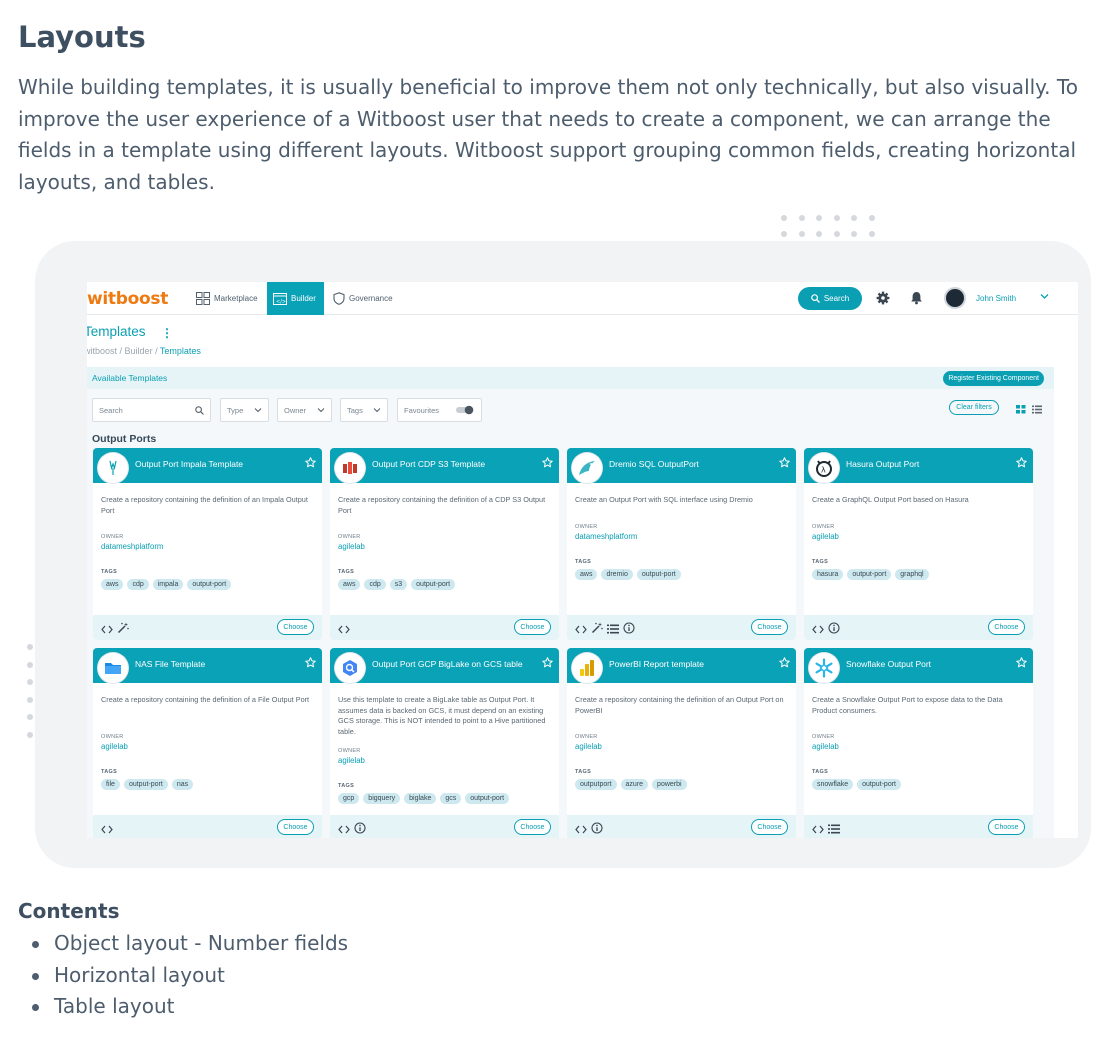 This screenshot has width=1114, height=1044. Describe the element at coordinates (1021, 409) in the screenshot. I see `grid-view-icon` at that location.